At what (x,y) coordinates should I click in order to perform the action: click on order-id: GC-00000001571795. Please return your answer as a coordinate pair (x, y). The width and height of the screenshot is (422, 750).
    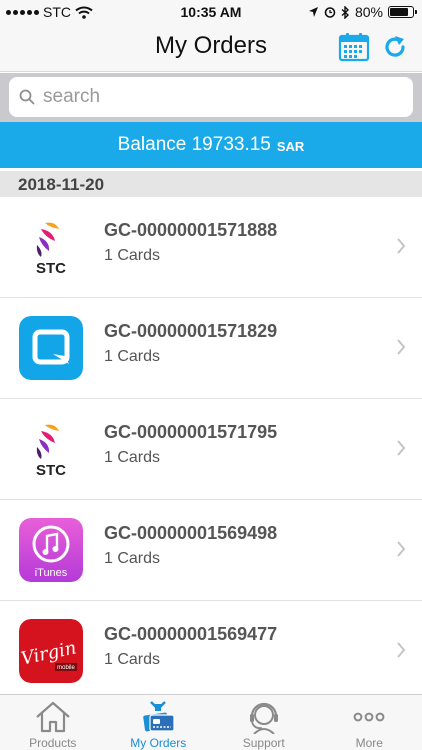
    Looking at the image, I should click on (191, 432).